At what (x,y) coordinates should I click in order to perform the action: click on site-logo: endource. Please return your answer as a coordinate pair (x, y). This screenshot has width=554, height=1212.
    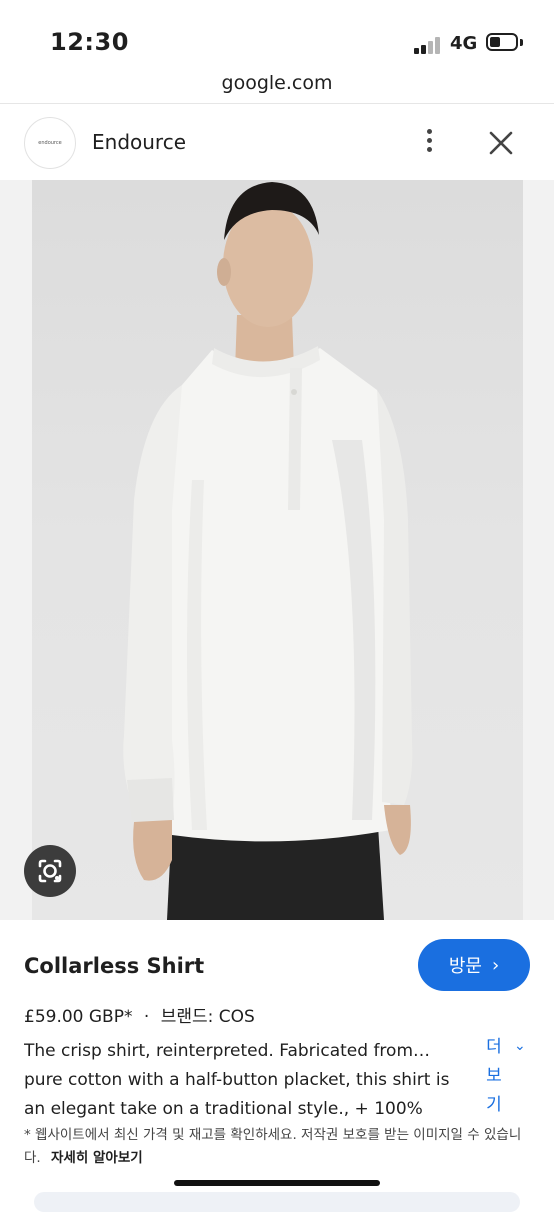
    Looking at the image, I should click on (50, 143).